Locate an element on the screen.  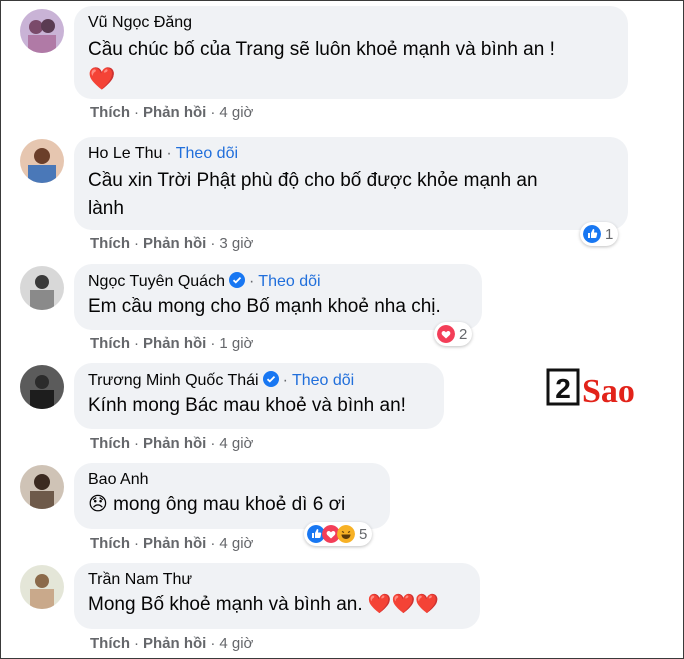
comment-author: Vũ Ngọc Đăng is located at coordinates (140, 22).